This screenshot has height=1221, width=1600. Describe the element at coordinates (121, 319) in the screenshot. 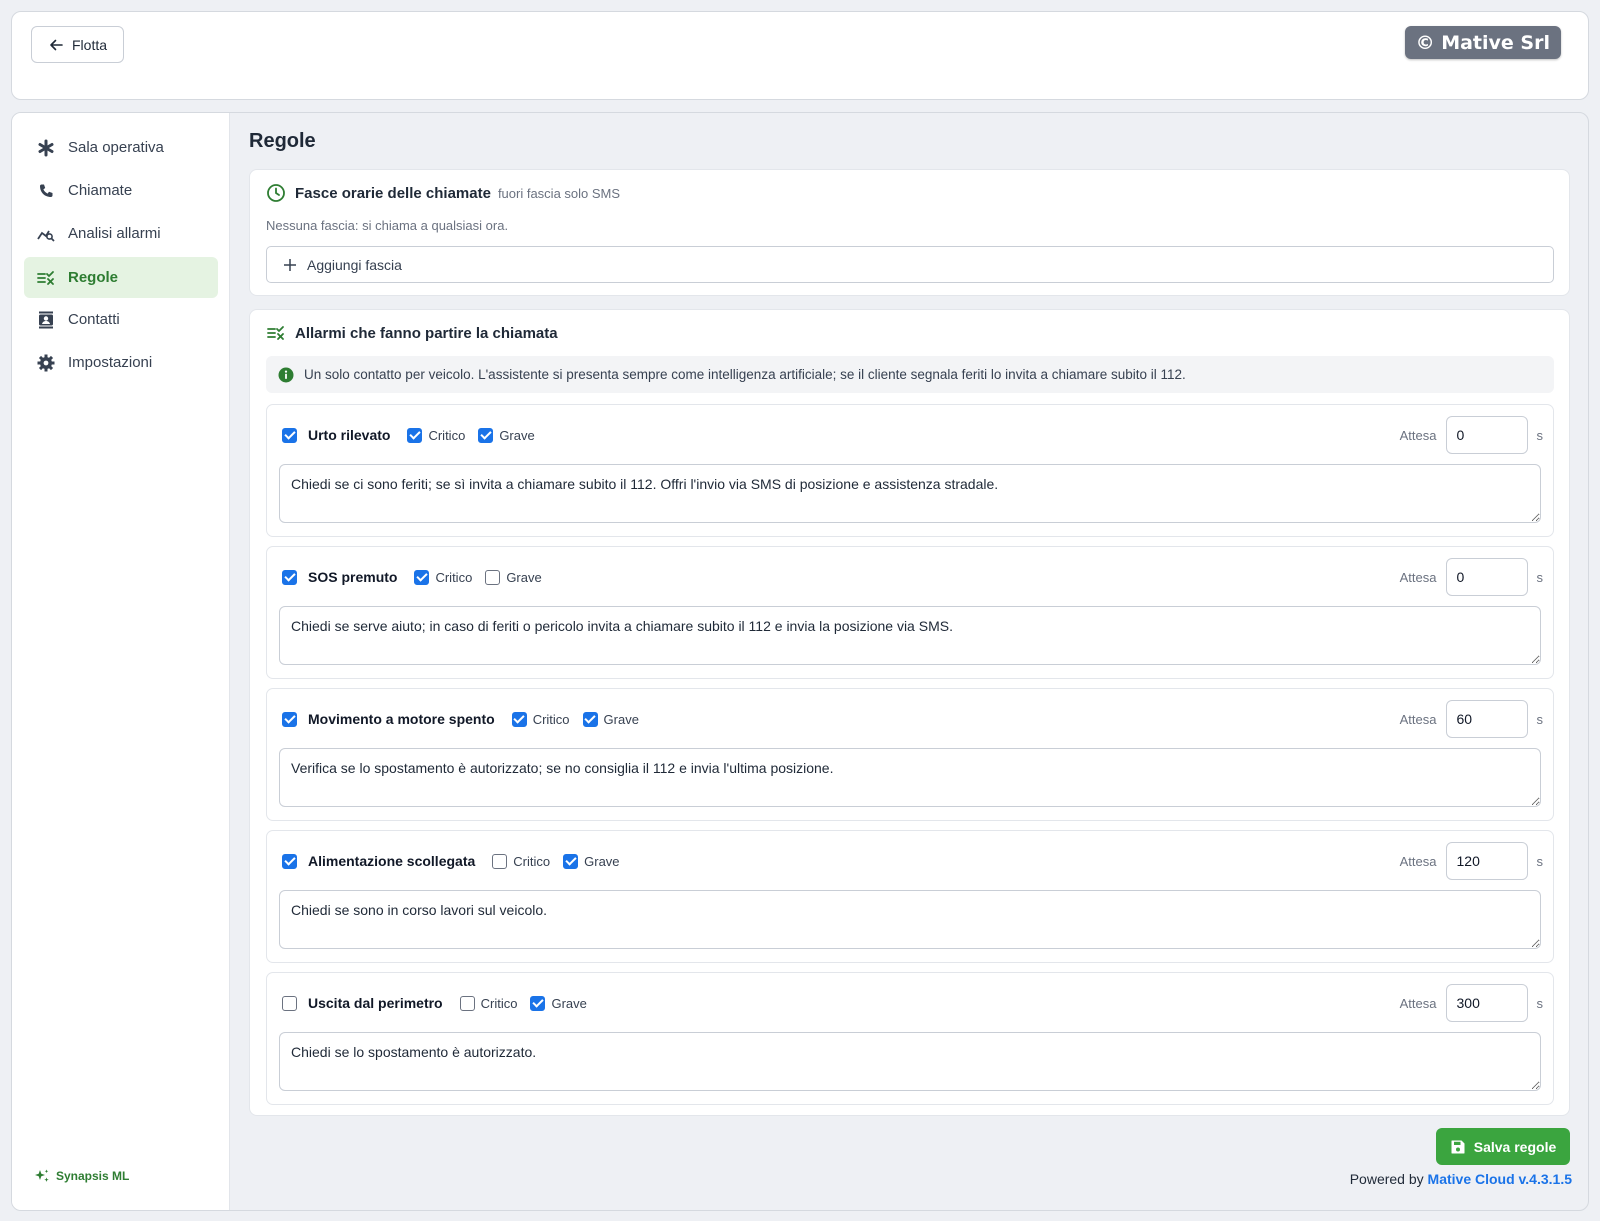

I see `sidebar-item-contatti: Contatti` at that location.